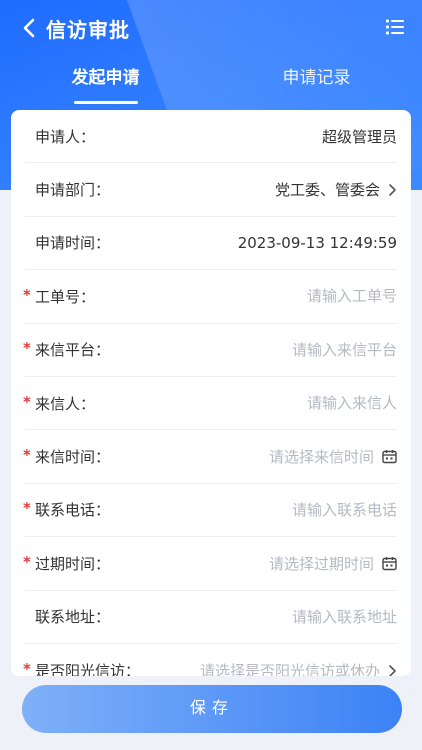  I want to click on form-row-sender: * 来信人：, so click(210, 404).